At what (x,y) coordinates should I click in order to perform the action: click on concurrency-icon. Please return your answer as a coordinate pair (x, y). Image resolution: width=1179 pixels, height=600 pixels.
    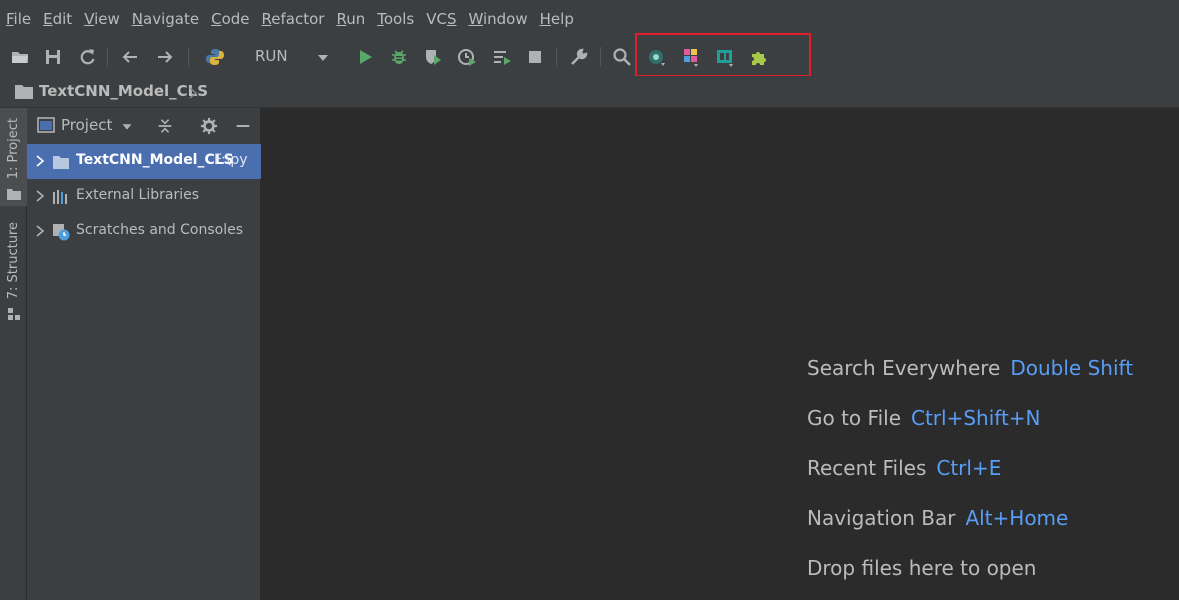
    Looking at the image, I should click on (502, 57).